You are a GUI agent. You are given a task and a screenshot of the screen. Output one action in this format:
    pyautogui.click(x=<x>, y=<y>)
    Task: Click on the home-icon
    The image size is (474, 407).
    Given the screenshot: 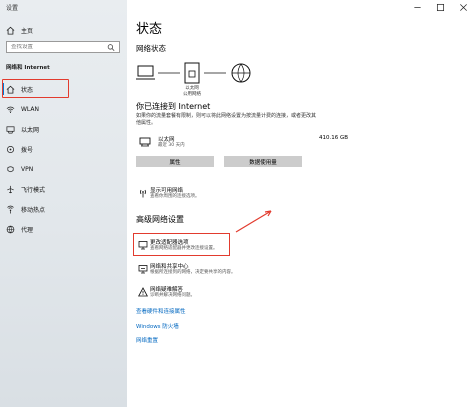 What is the action you would take?
    pyautogui.click(x=10, y=30)
    